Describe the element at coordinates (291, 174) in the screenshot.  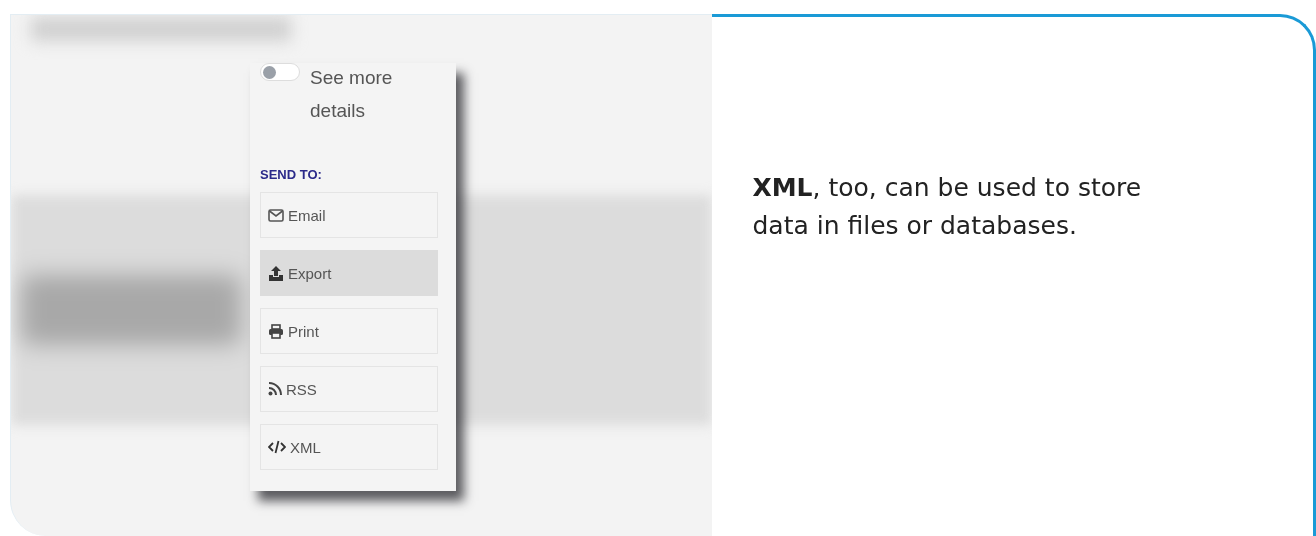
I see `send-to-heading: SEND TO:` at that location.